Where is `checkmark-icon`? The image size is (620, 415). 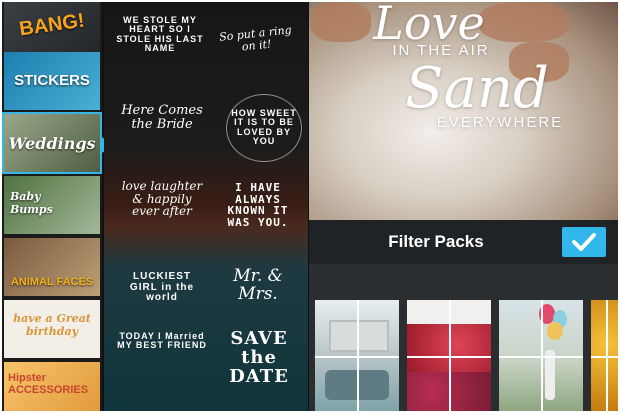 checkmark-icon is located at coordinates (584, 242).